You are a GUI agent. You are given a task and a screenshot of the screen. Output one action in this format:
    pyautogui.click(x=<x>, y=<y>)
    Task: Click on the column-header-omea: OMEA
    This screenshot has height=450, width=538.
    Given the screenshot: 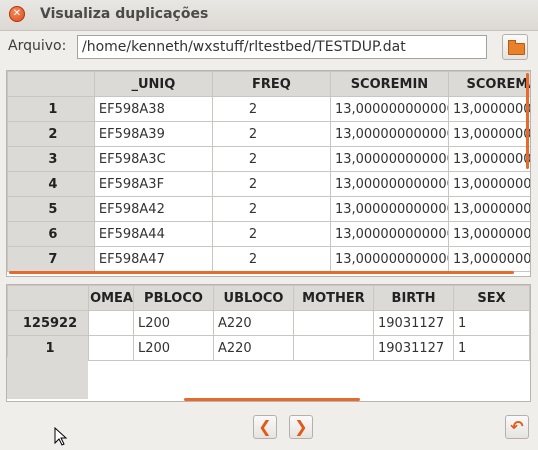 What is the action you would take?
    pyautogui.click(x=111, y=298)
    